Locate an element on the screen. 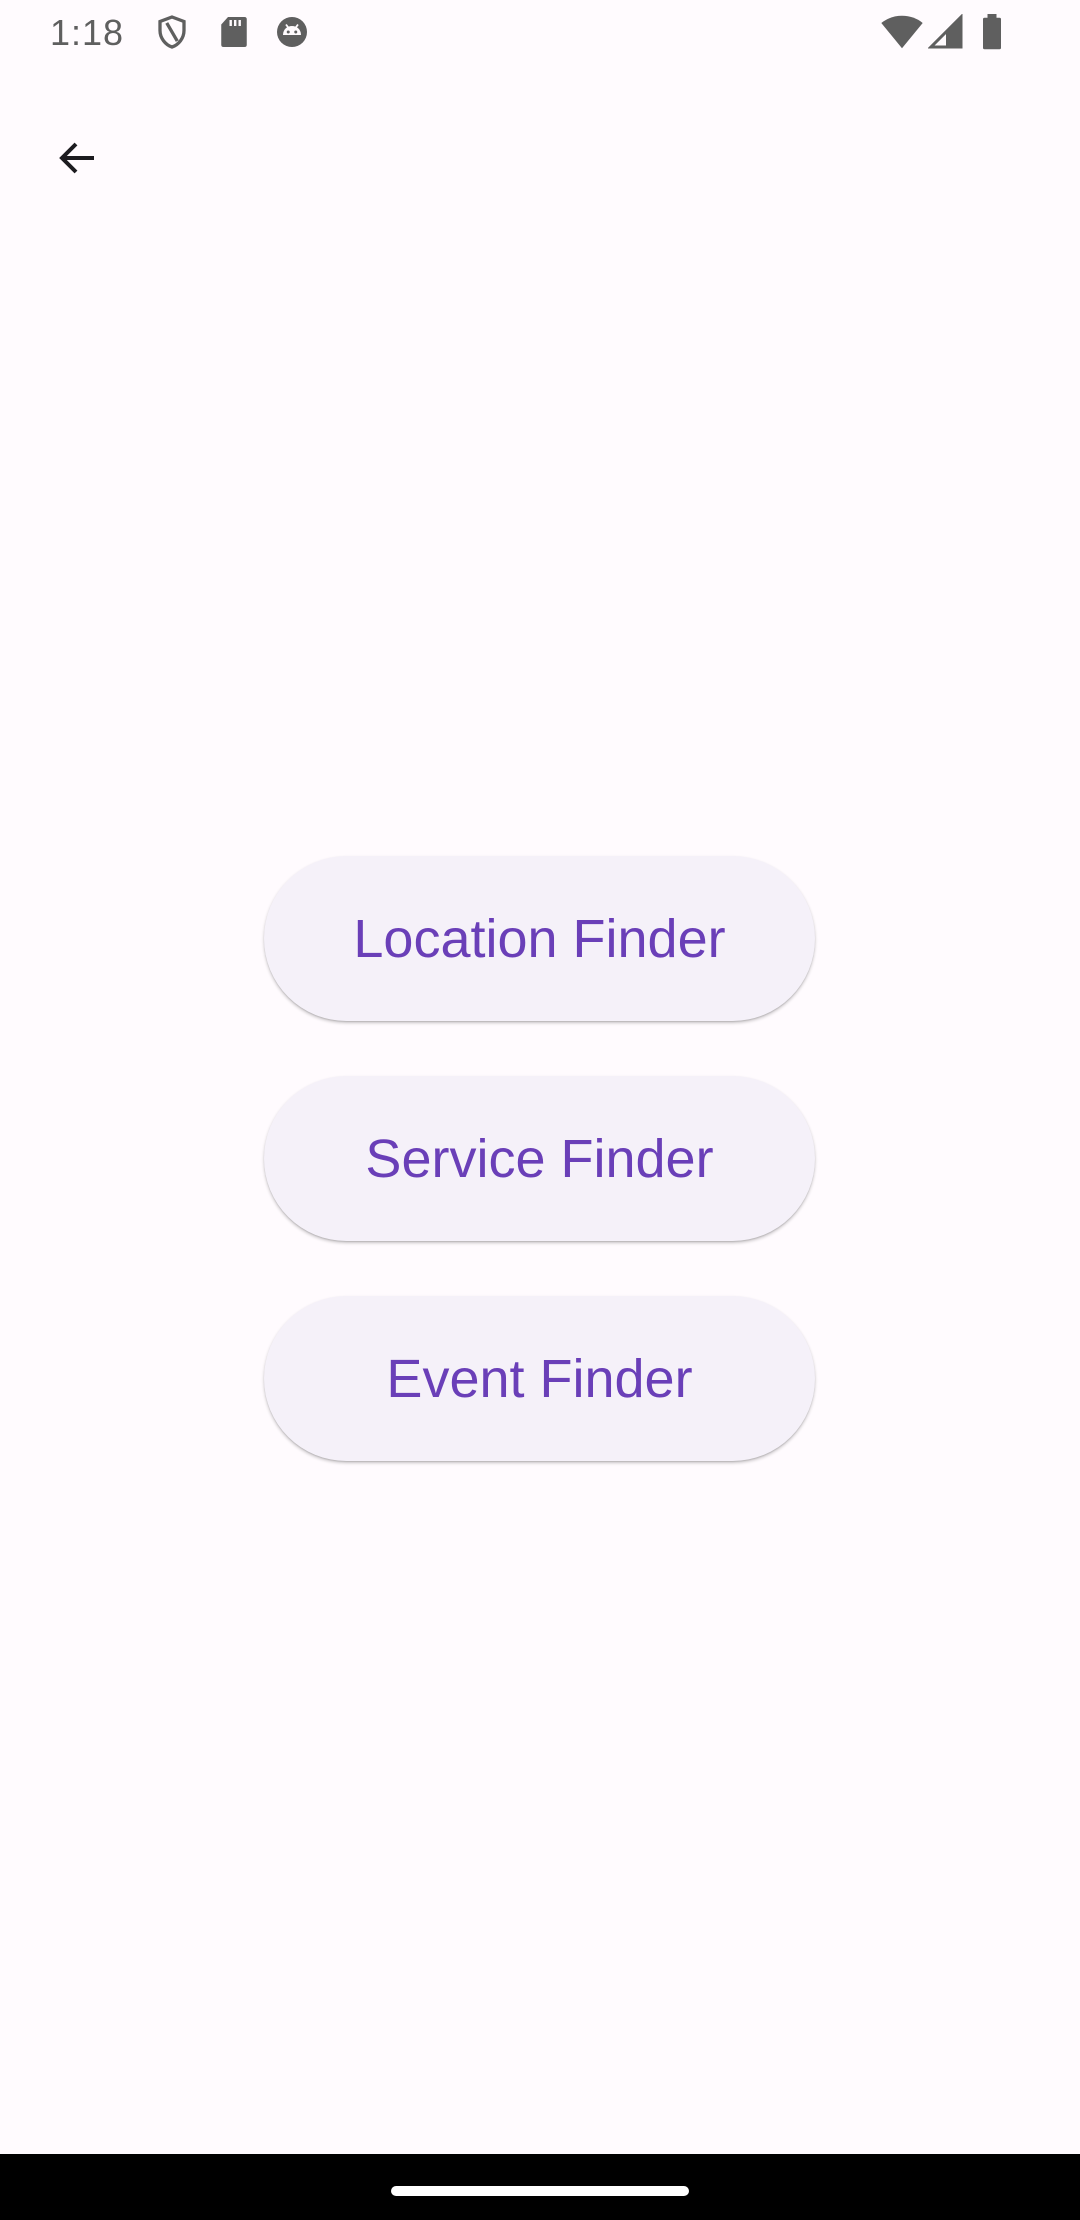 The width and height of the screenshot is (1080, 2220). service-finder-button: Service Finder is located at coordinates (539, 1158).